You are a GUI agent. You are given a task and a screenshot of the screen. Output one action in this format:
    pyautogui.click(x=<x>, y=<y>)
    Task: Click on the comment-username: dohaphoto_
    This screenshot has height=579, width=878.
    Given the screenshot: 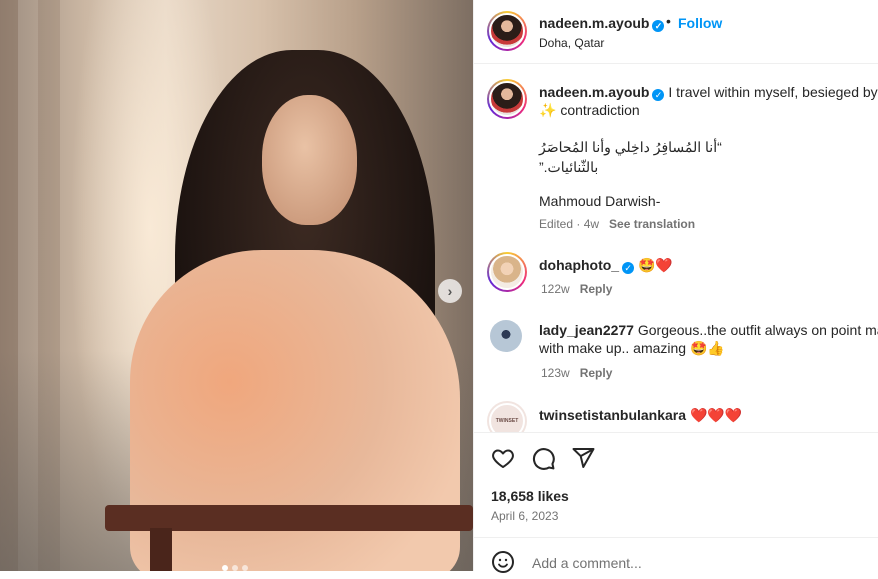 What is the action you would take?
    pyautogui.click(x=579, y=265)
    